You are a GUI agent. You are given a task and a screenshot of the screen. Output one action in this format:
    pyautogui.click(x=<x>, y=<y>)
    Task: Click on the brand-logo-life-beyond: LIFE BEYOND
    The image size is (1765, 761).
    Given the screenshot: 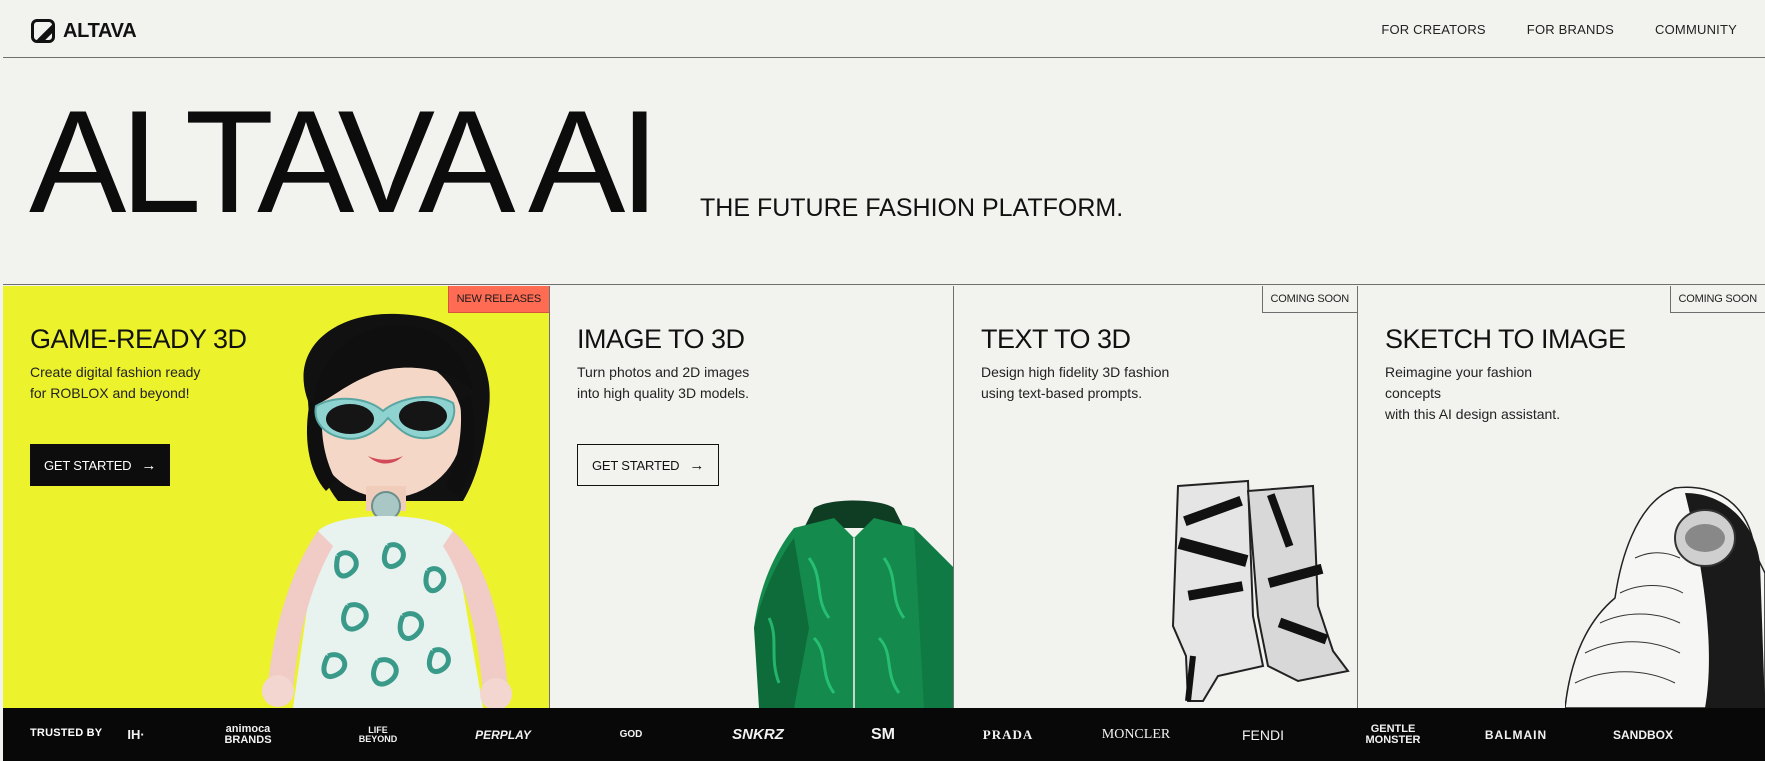 What is the action you would take?
    pyautogui.click(x=378, y=734)
    